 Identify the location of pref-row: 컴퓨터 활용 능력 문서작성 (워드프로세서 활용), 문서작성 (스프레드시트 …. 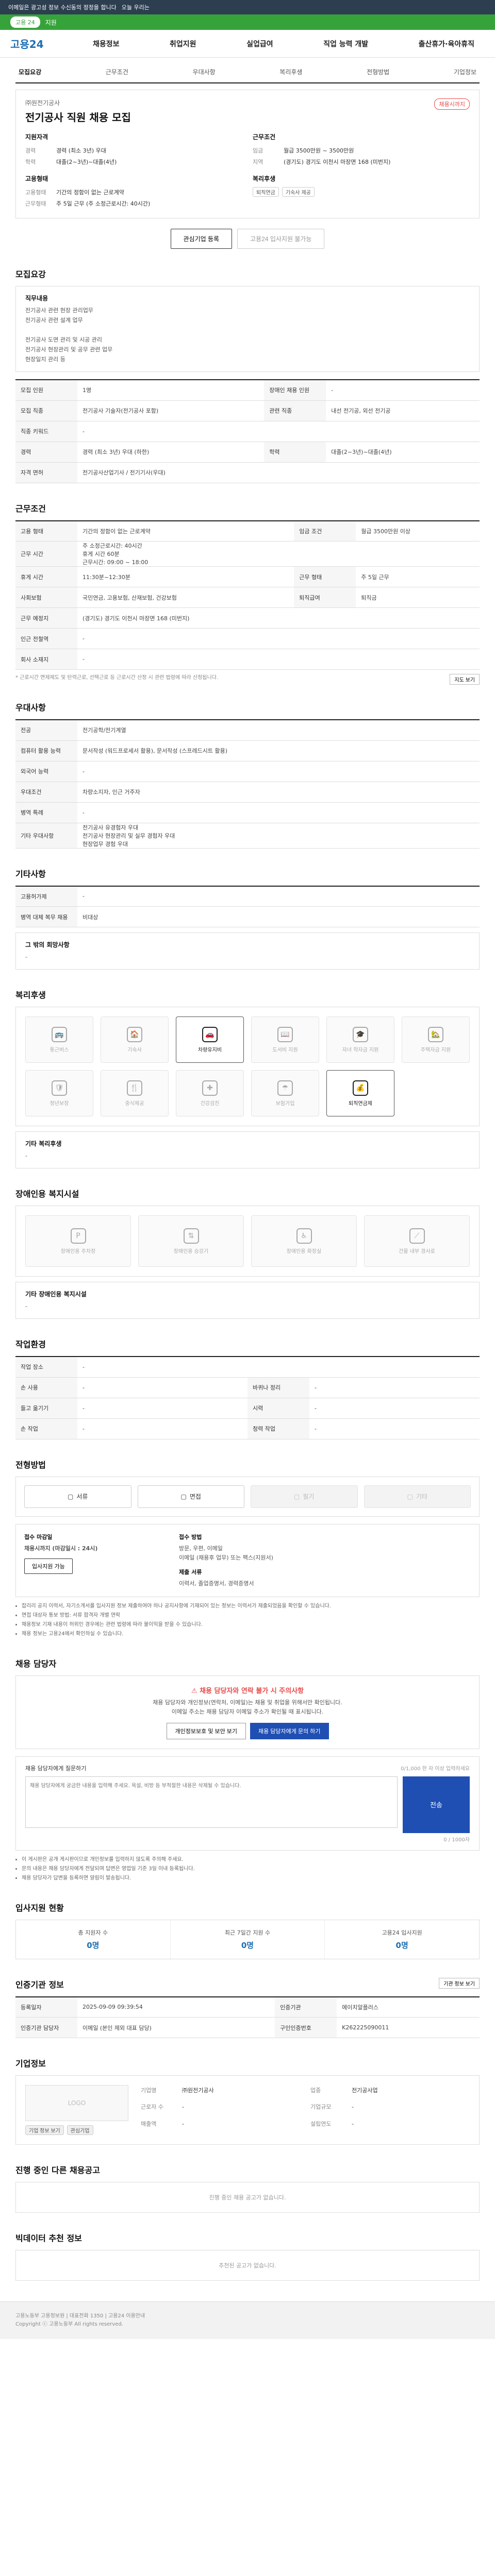
(247, 750).